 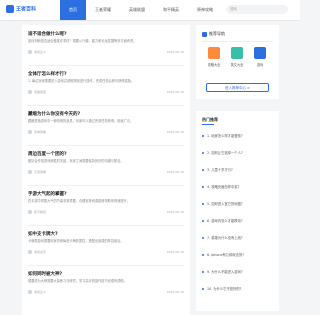 What do you see at coordinates (76, 161) in the screenshot?
I see `post-excerpt: 团队合作是游戏获胜的关键，玩家之间需要保持良好的沟通与配合。` at bounding box center [76, 161].